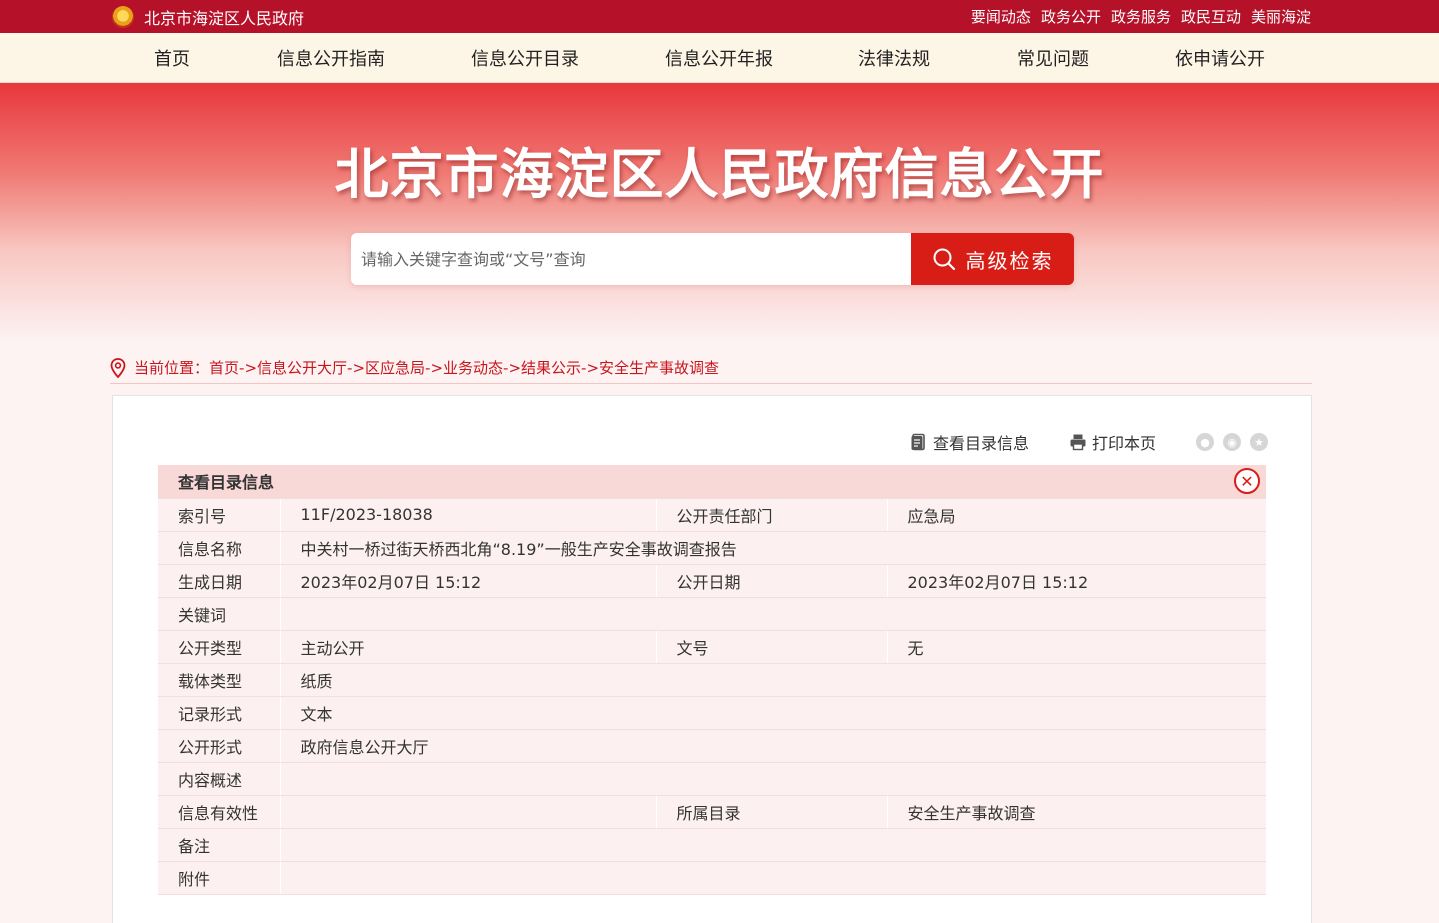 This screenshot has width=1439, height=923. I want to click on table-header-row: 查看目录信息 ✕, so click(712, 482).